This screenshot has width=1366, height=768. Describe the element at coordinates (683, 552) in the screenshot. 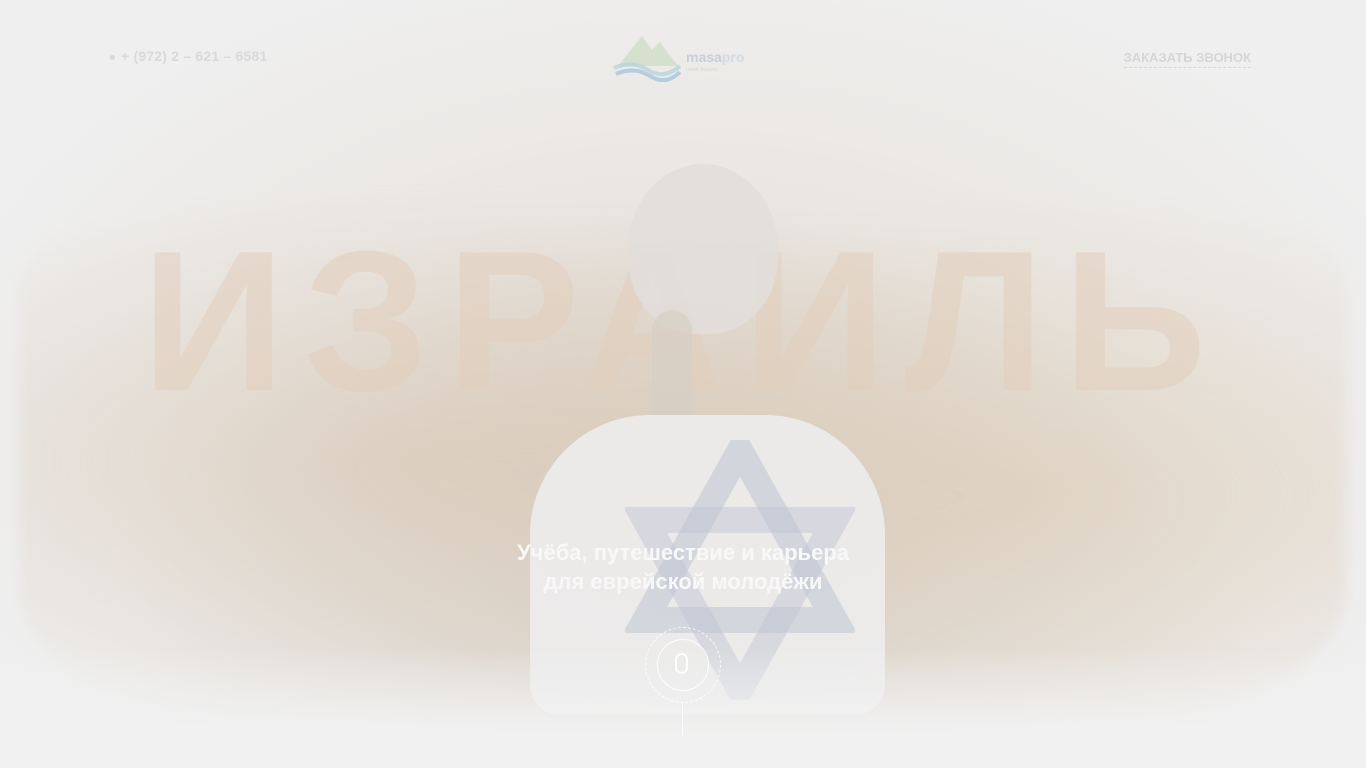

I see `hero-subtitle-line1: Учёба, путешествие и карьера` at that location.